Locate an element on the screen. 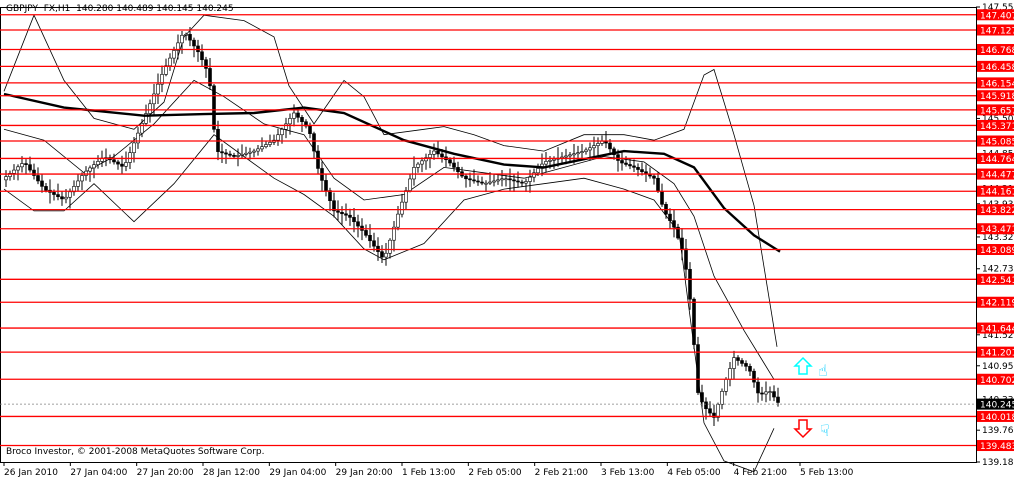 The image size is (1014, 479). level-label: 145.371 is located at coordinates (997, 127).